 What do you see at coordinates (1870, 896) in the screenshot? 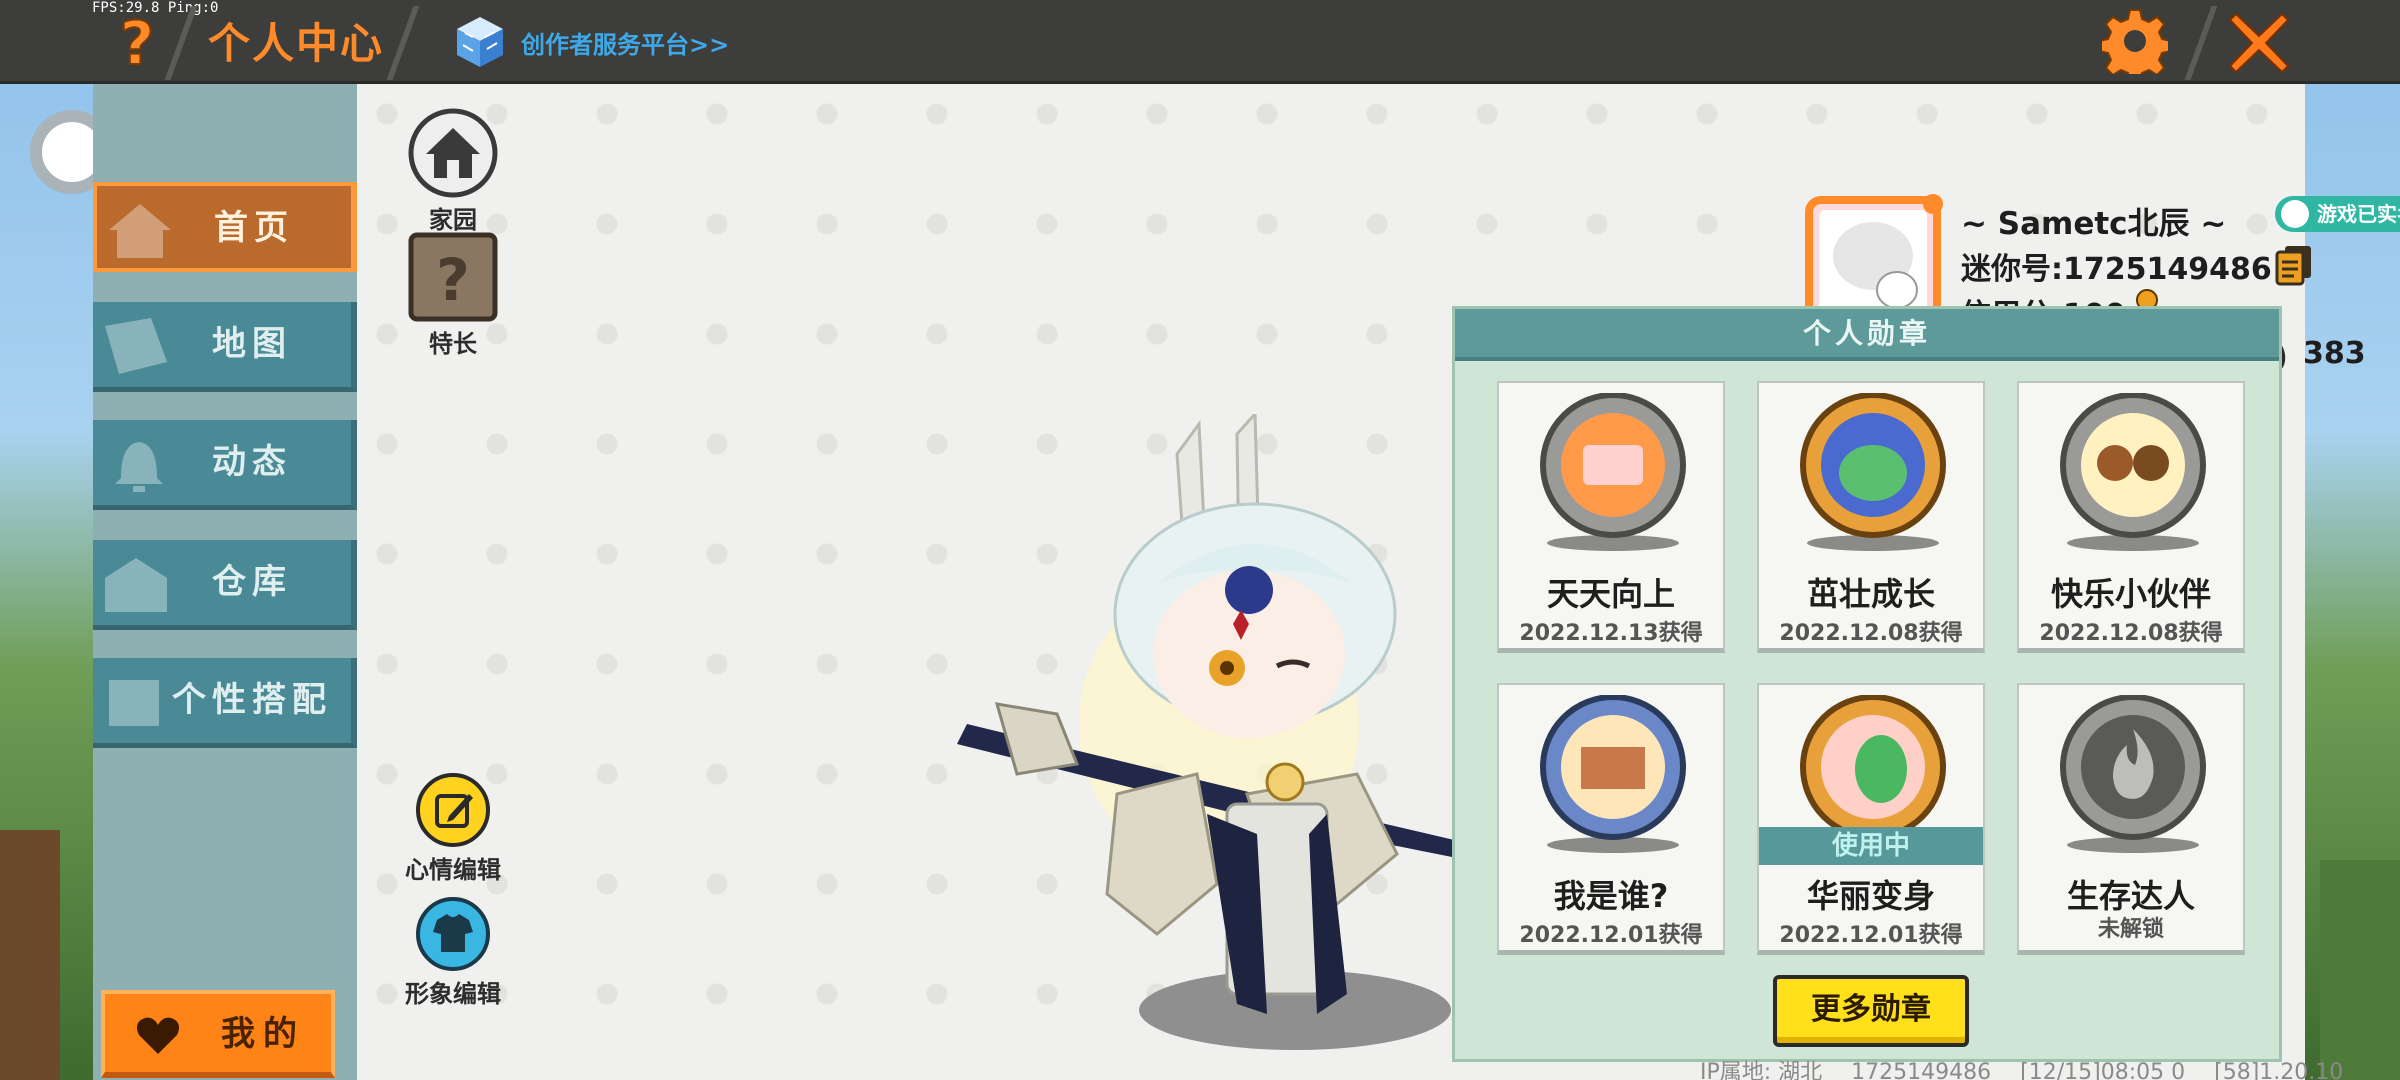
I see `medal-name: 华丽变身` at bounding box center [1870, 896].